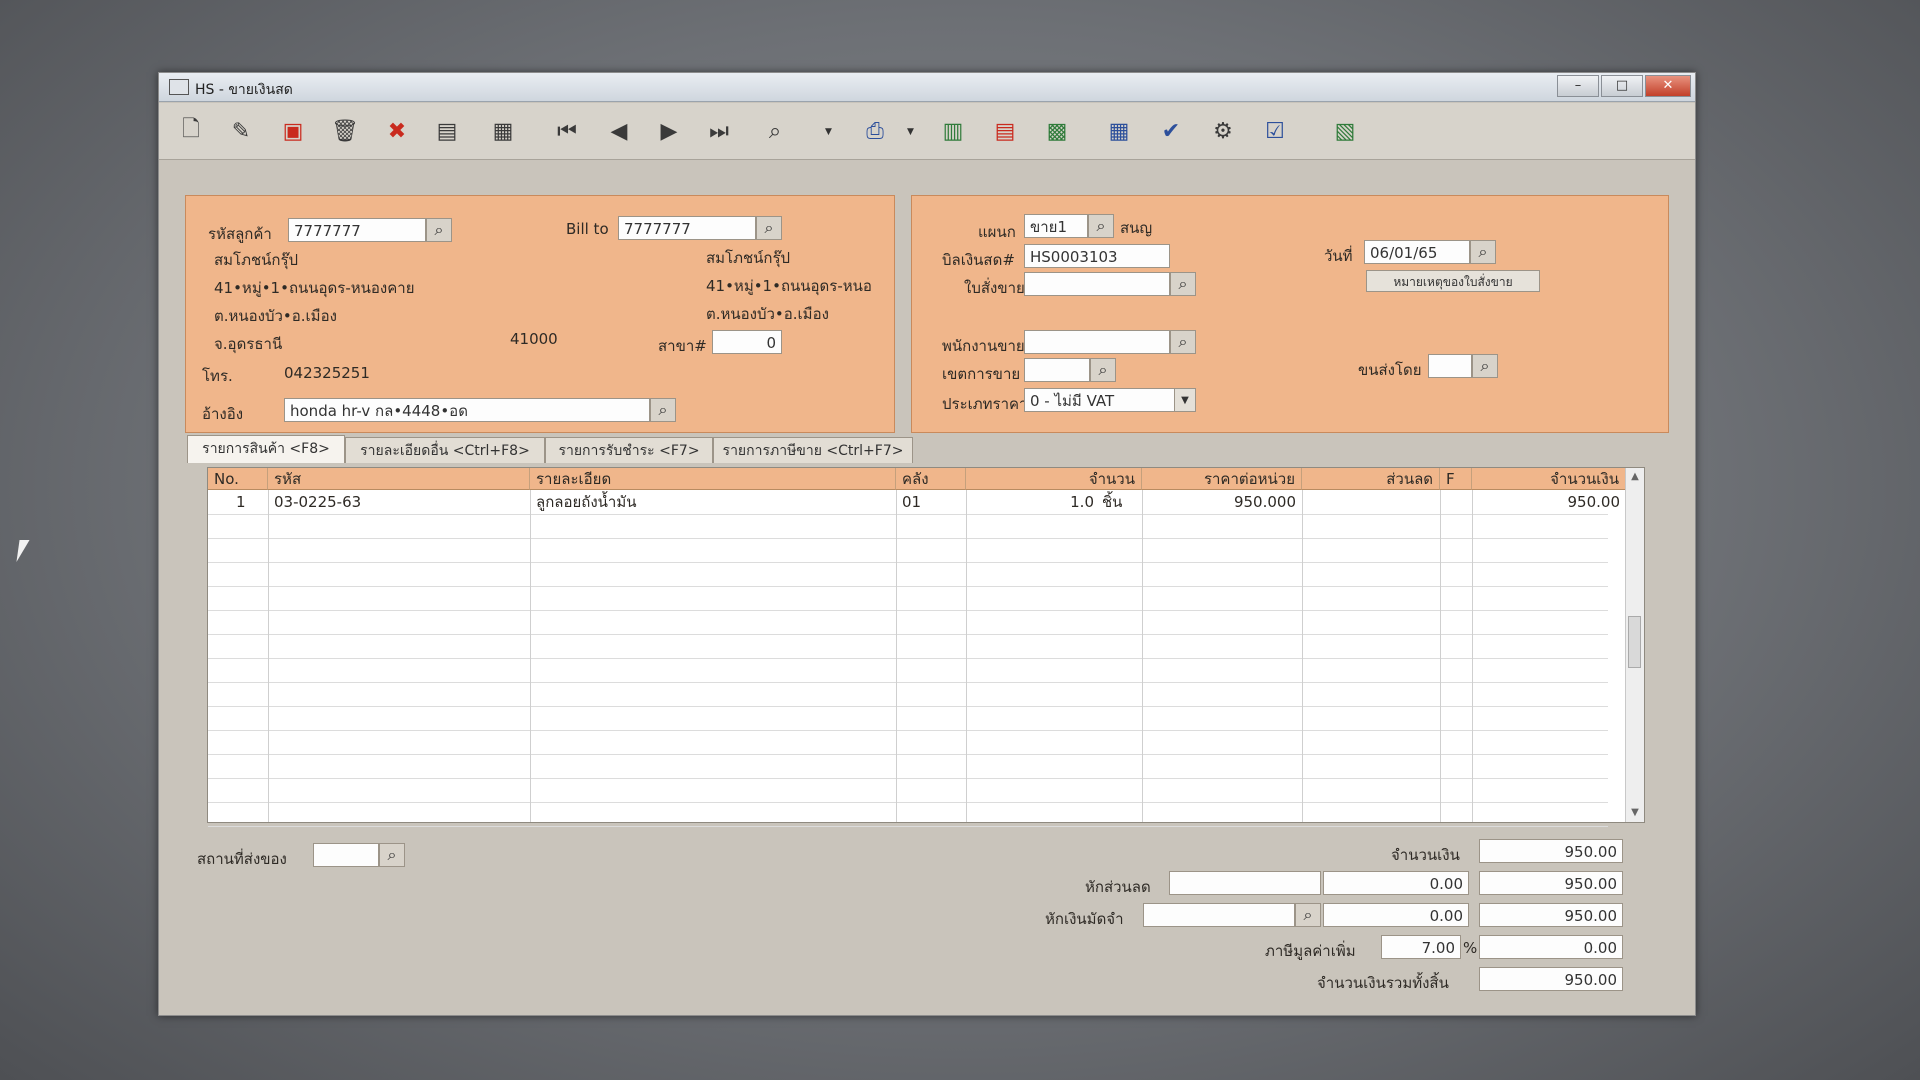 The width and height of the screenshot is (1920, 1080). Describe the element at coordinates (357, 230) in the screenshot. I see `customer-code-input: 7777777` at that location.